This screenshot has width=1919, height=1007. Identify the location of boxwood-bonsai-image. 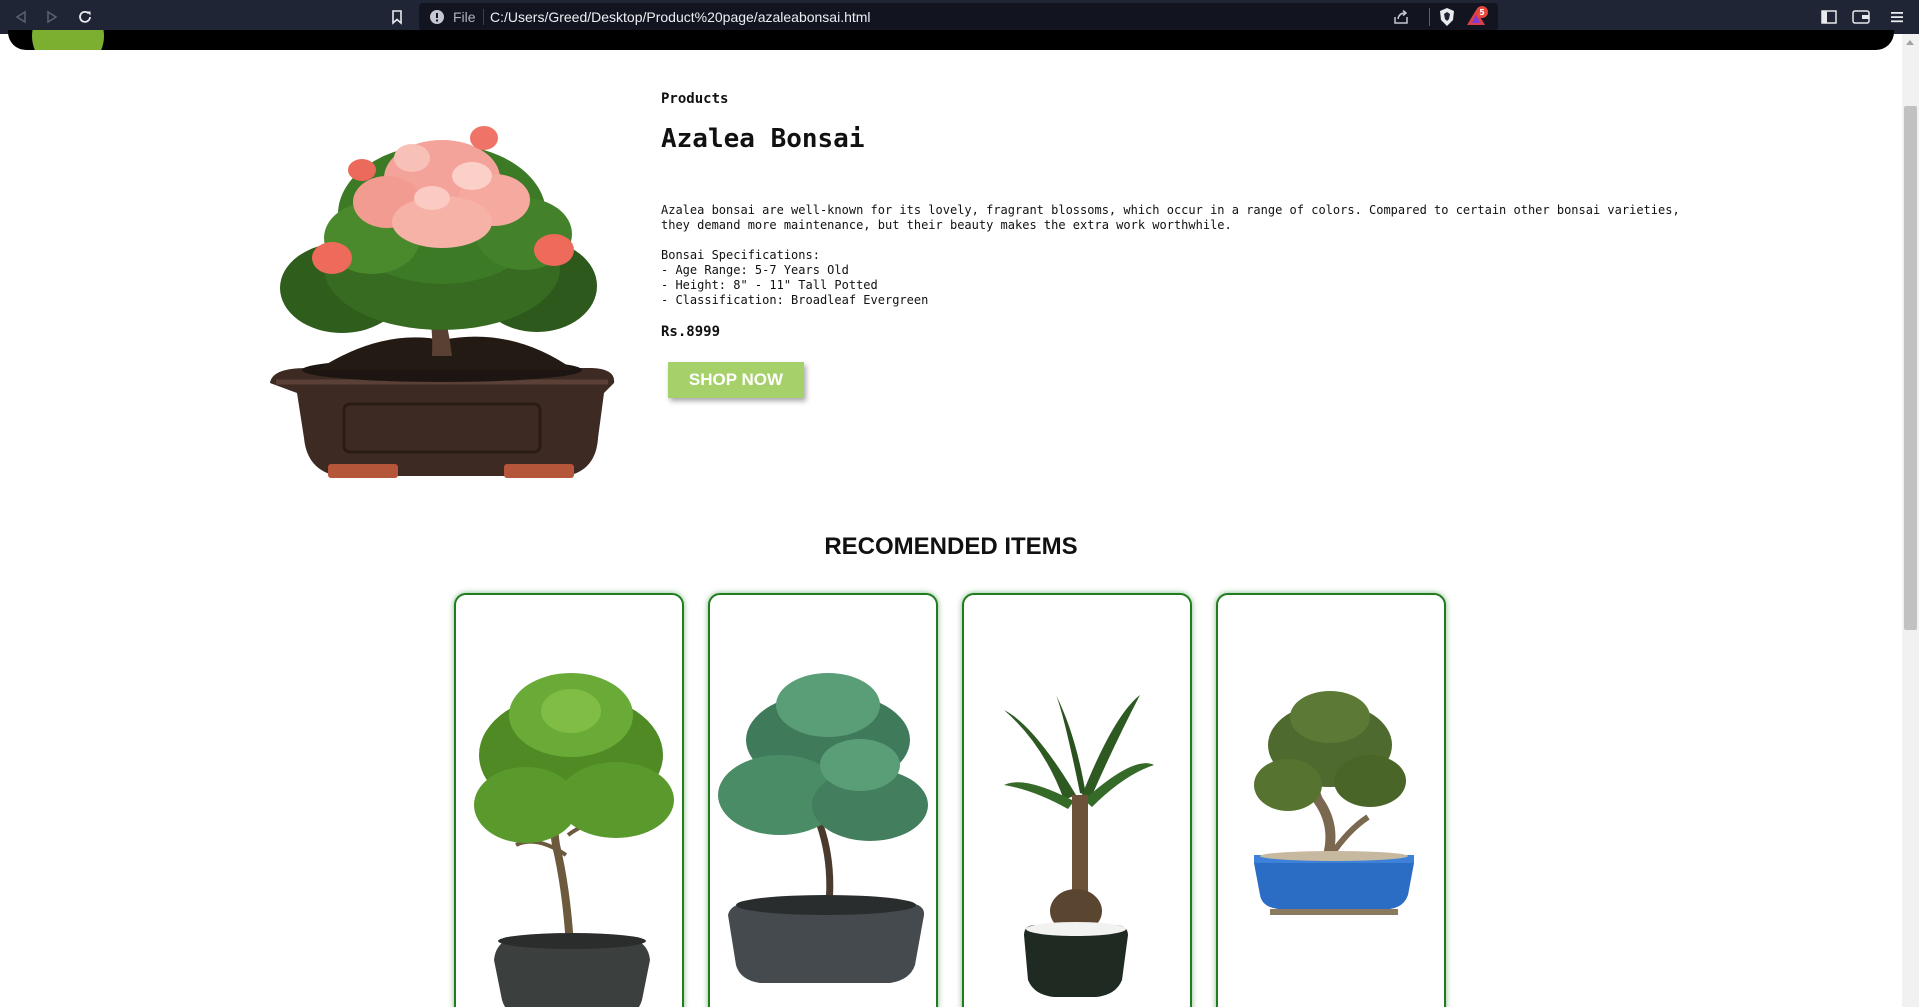
(574, 840).